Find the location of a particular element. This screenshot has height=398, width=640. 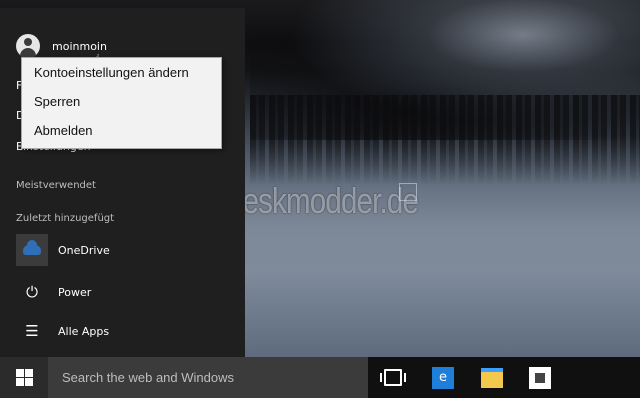

power-icon: ⏻ is located at coordinates (32, 292).